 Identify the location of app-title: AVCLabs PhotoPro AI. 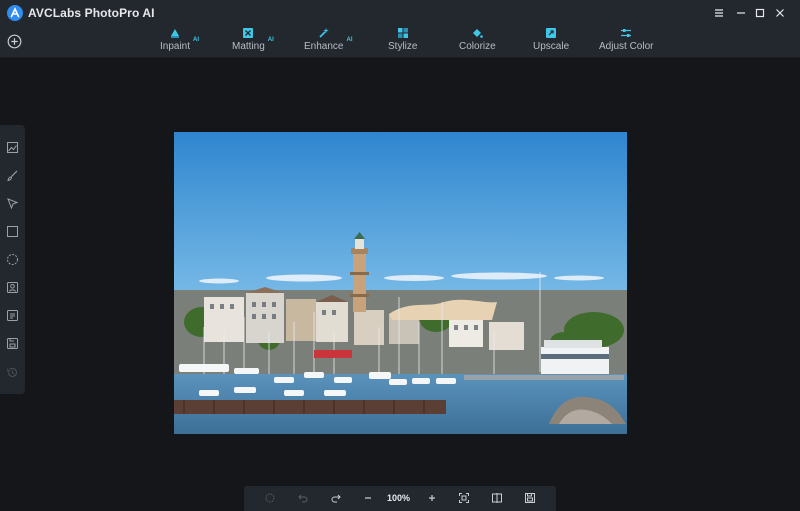
(91, 13).